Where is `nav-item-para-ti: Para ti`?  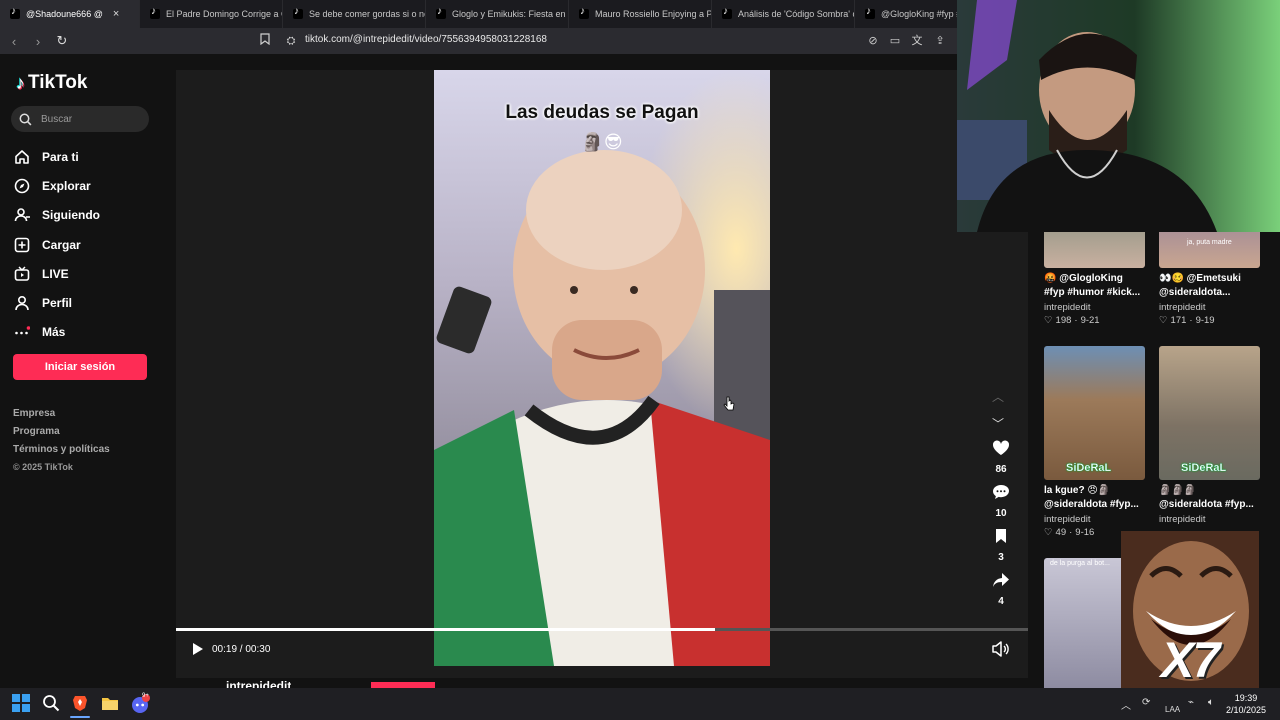 nav-item-para-ti: Para ti is located at coordinates (57, 156).